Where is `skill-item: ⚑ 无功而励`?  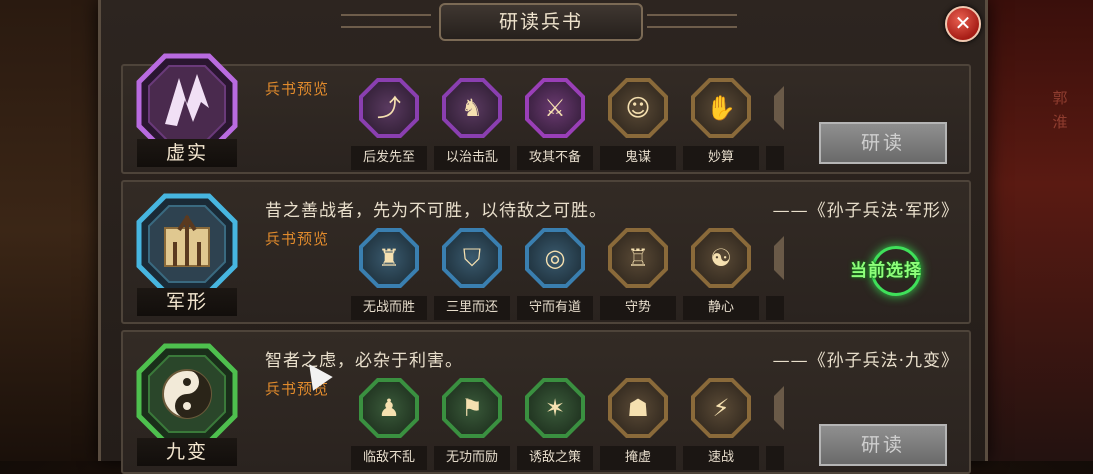 skill-item: ⚑ 无功而励 is located at coordinates (473, 426).